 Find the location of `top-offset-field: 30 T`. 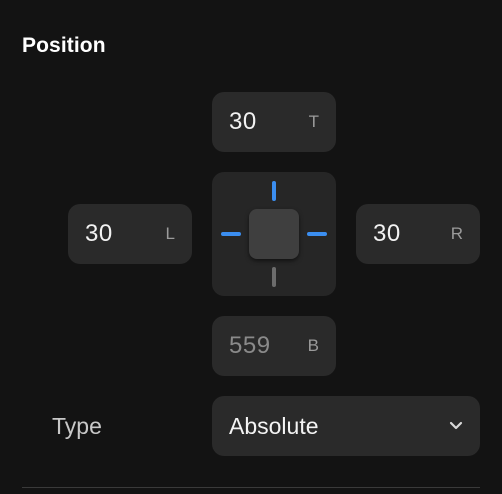

top-offset-field: 30 T is located at coordinates (274, 122).